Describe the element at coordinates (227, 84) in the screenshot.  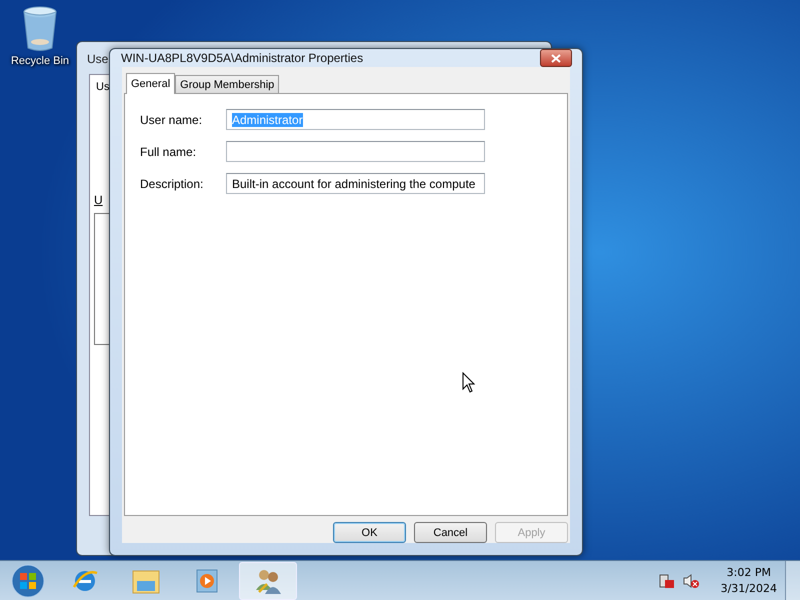
I see `tab: Group Membership` at that location.